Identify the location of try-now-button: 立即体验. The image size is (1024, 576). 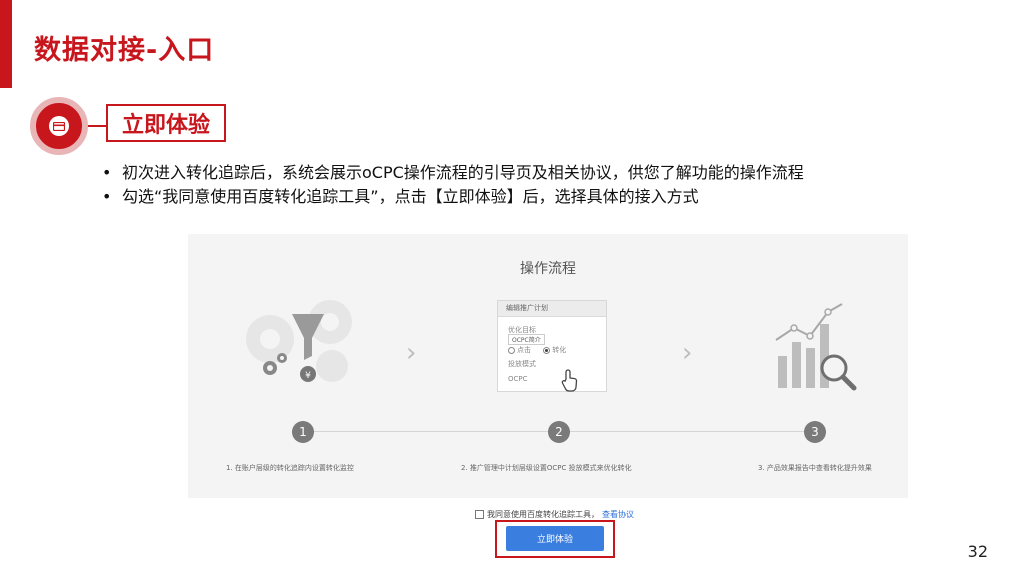
(555, 538).